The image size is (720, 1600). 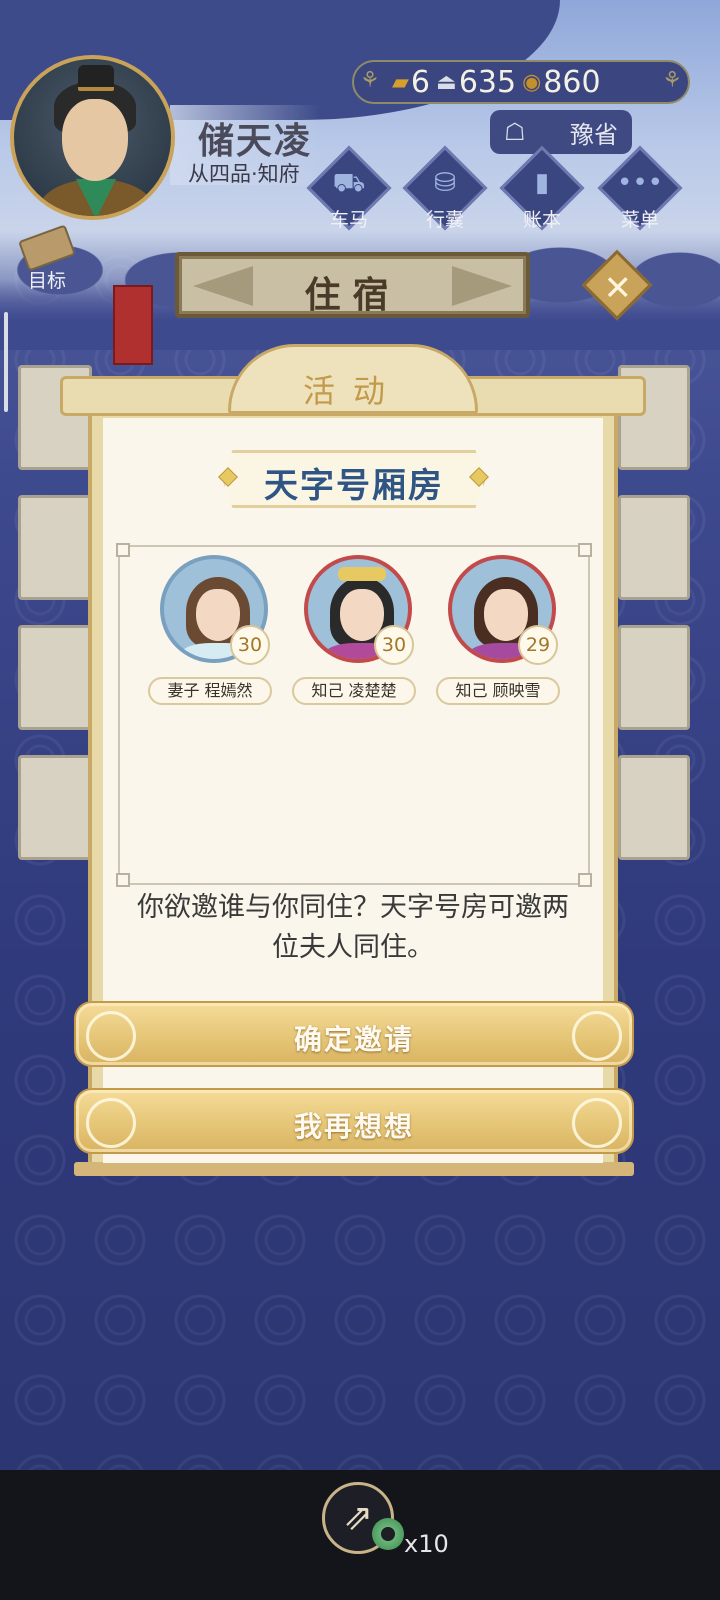 I want to click on silver-count: 635, so click(x=487, y=82).